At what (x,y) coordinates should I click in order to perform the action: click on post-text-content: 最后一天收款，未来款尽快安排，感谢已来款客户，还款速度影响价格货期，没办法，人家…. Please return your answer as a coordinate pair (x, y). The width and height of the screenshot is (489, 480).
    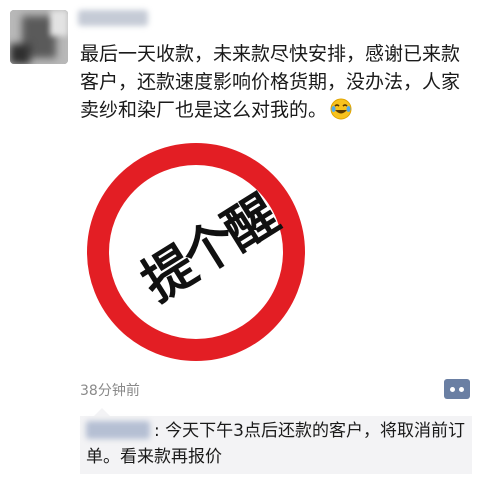
    Looking at the image, I should click on (270, 82).